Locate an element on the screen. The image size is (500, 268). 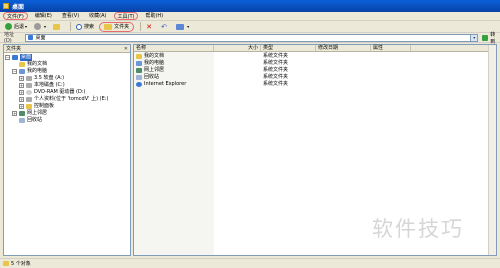
tree-item-recycle-bin: 回收站 is located at coordinates (67, 120).